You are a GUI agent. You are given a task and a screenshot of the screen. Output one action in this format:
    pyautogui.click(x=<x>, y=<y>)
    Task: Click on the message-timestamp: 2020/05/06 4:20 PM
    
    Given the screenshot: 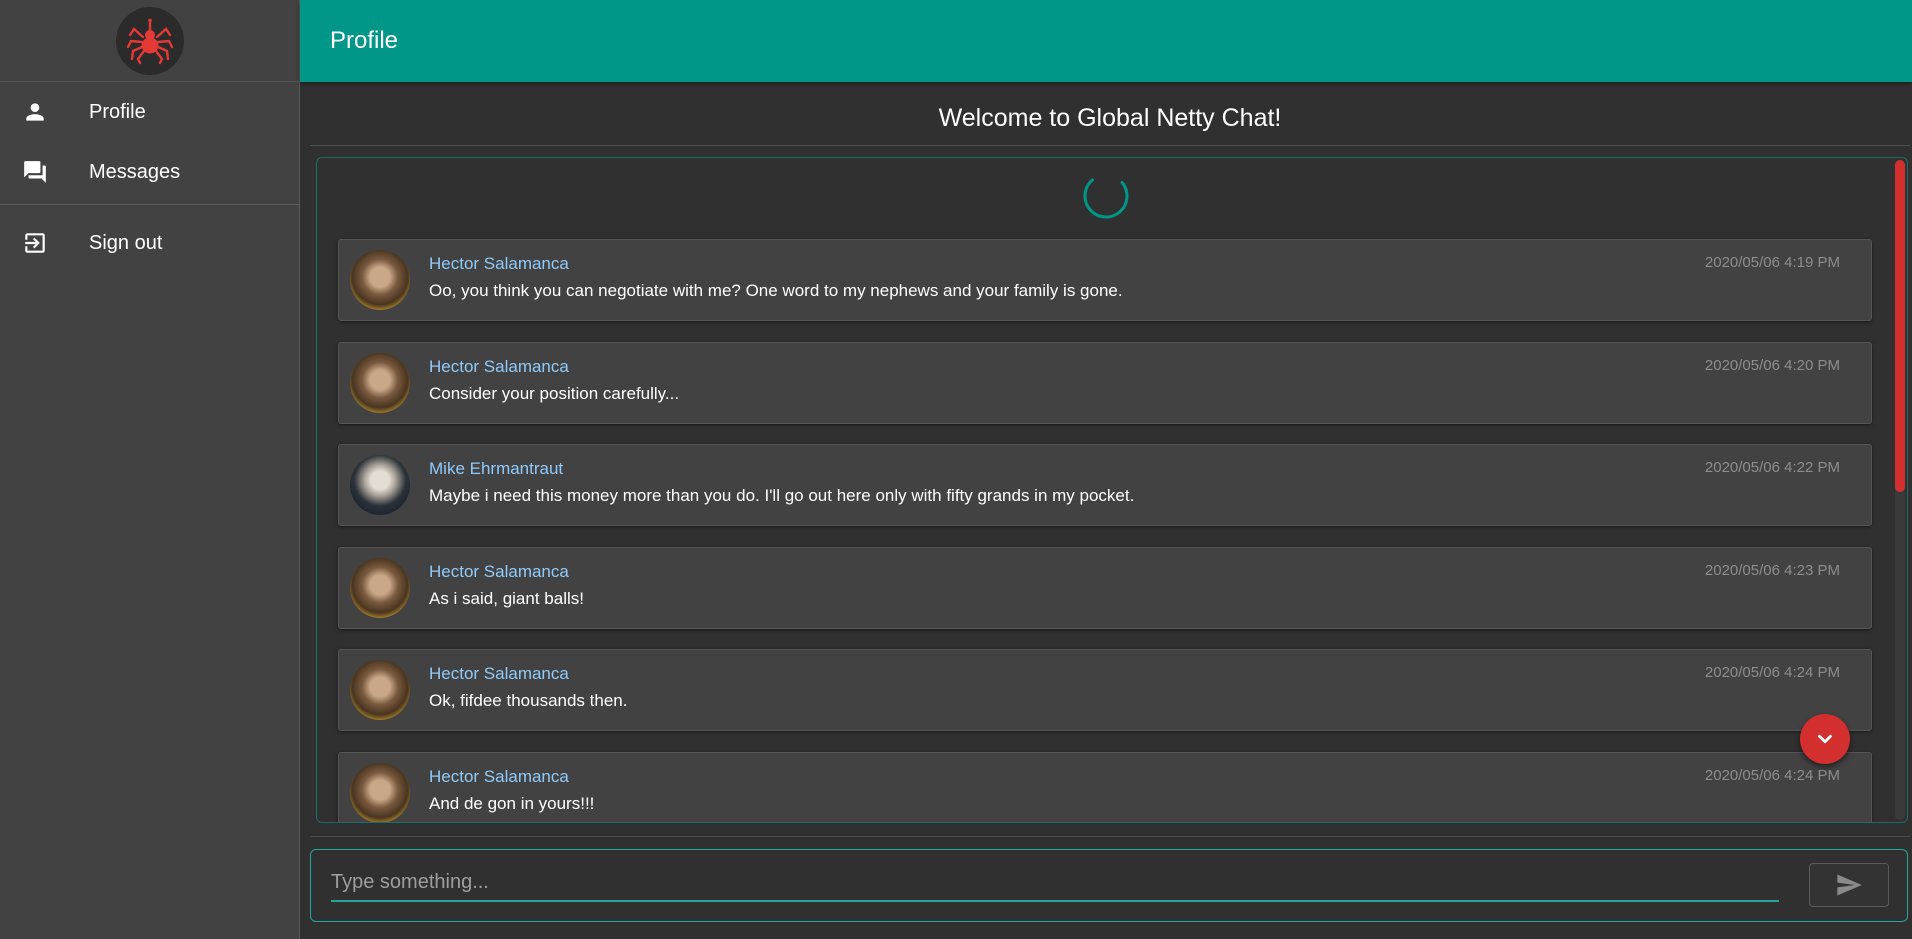 What is the action you would take?
    pyautogui.click(x=1772, y=365)
    